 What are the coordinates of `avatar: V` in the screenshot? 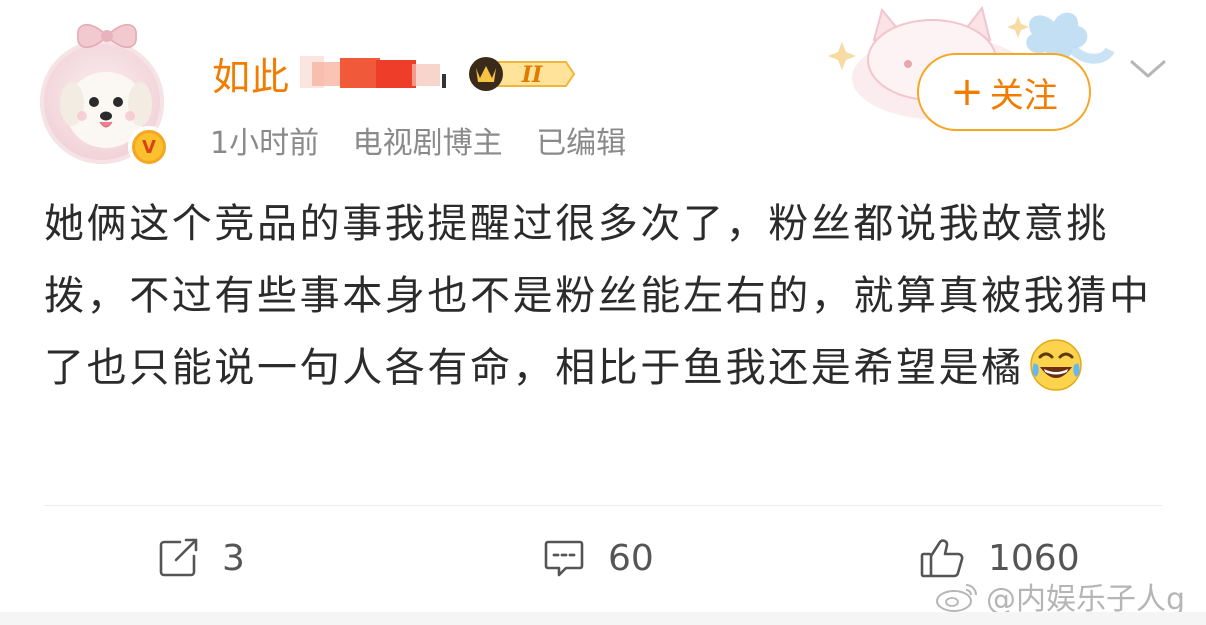 It's located at (104, 93).